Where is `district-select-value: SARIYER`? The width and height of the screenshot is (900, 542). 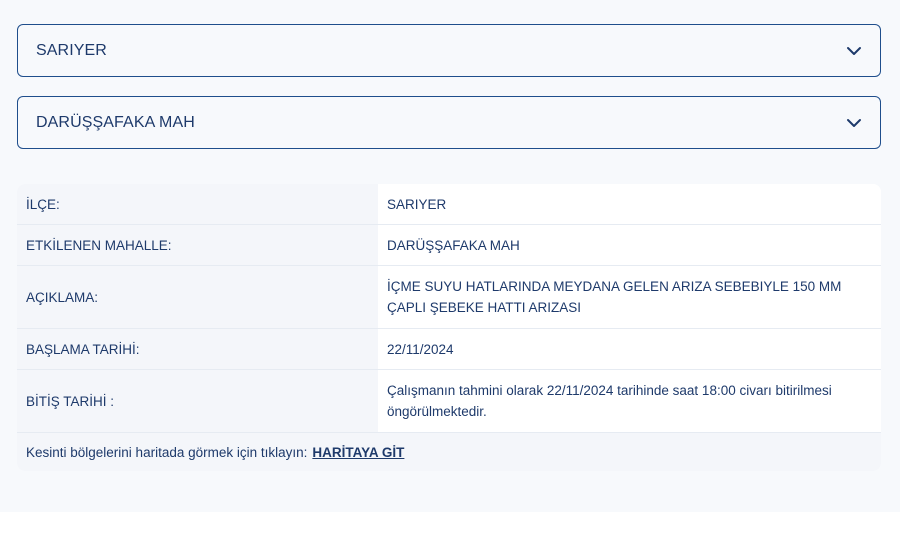 district-select-value: SARIYER is located at coordinates (71, 50).